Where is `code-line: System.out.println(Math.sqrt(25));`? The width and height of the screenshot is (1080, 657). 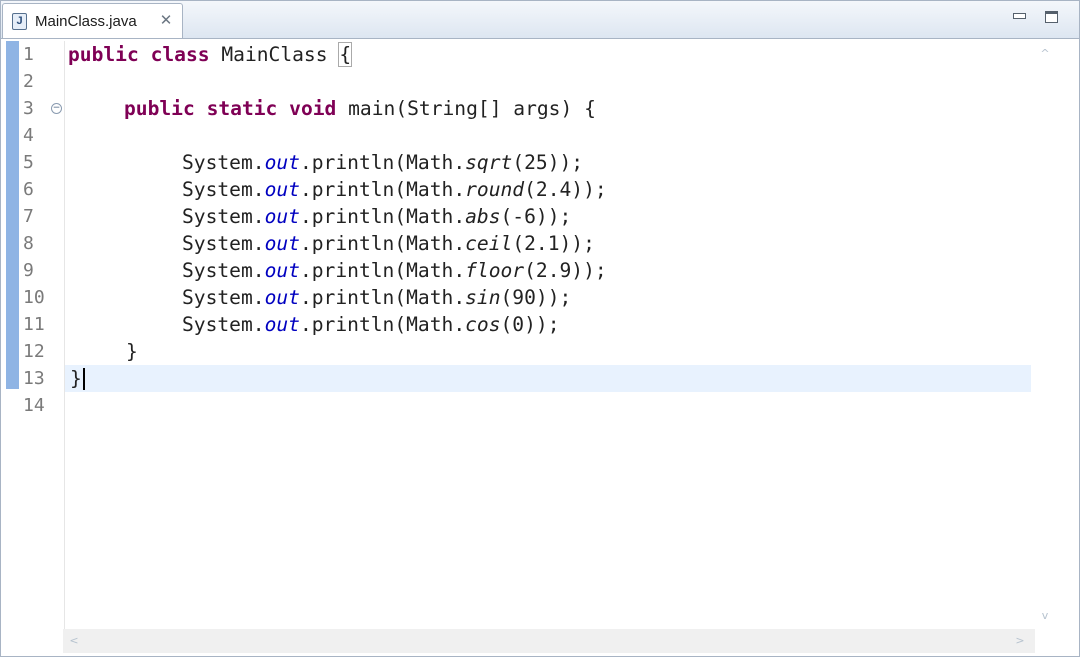
code-line: System.out.println(Math.sqrt(25)); is located at coordinates (382, 162).